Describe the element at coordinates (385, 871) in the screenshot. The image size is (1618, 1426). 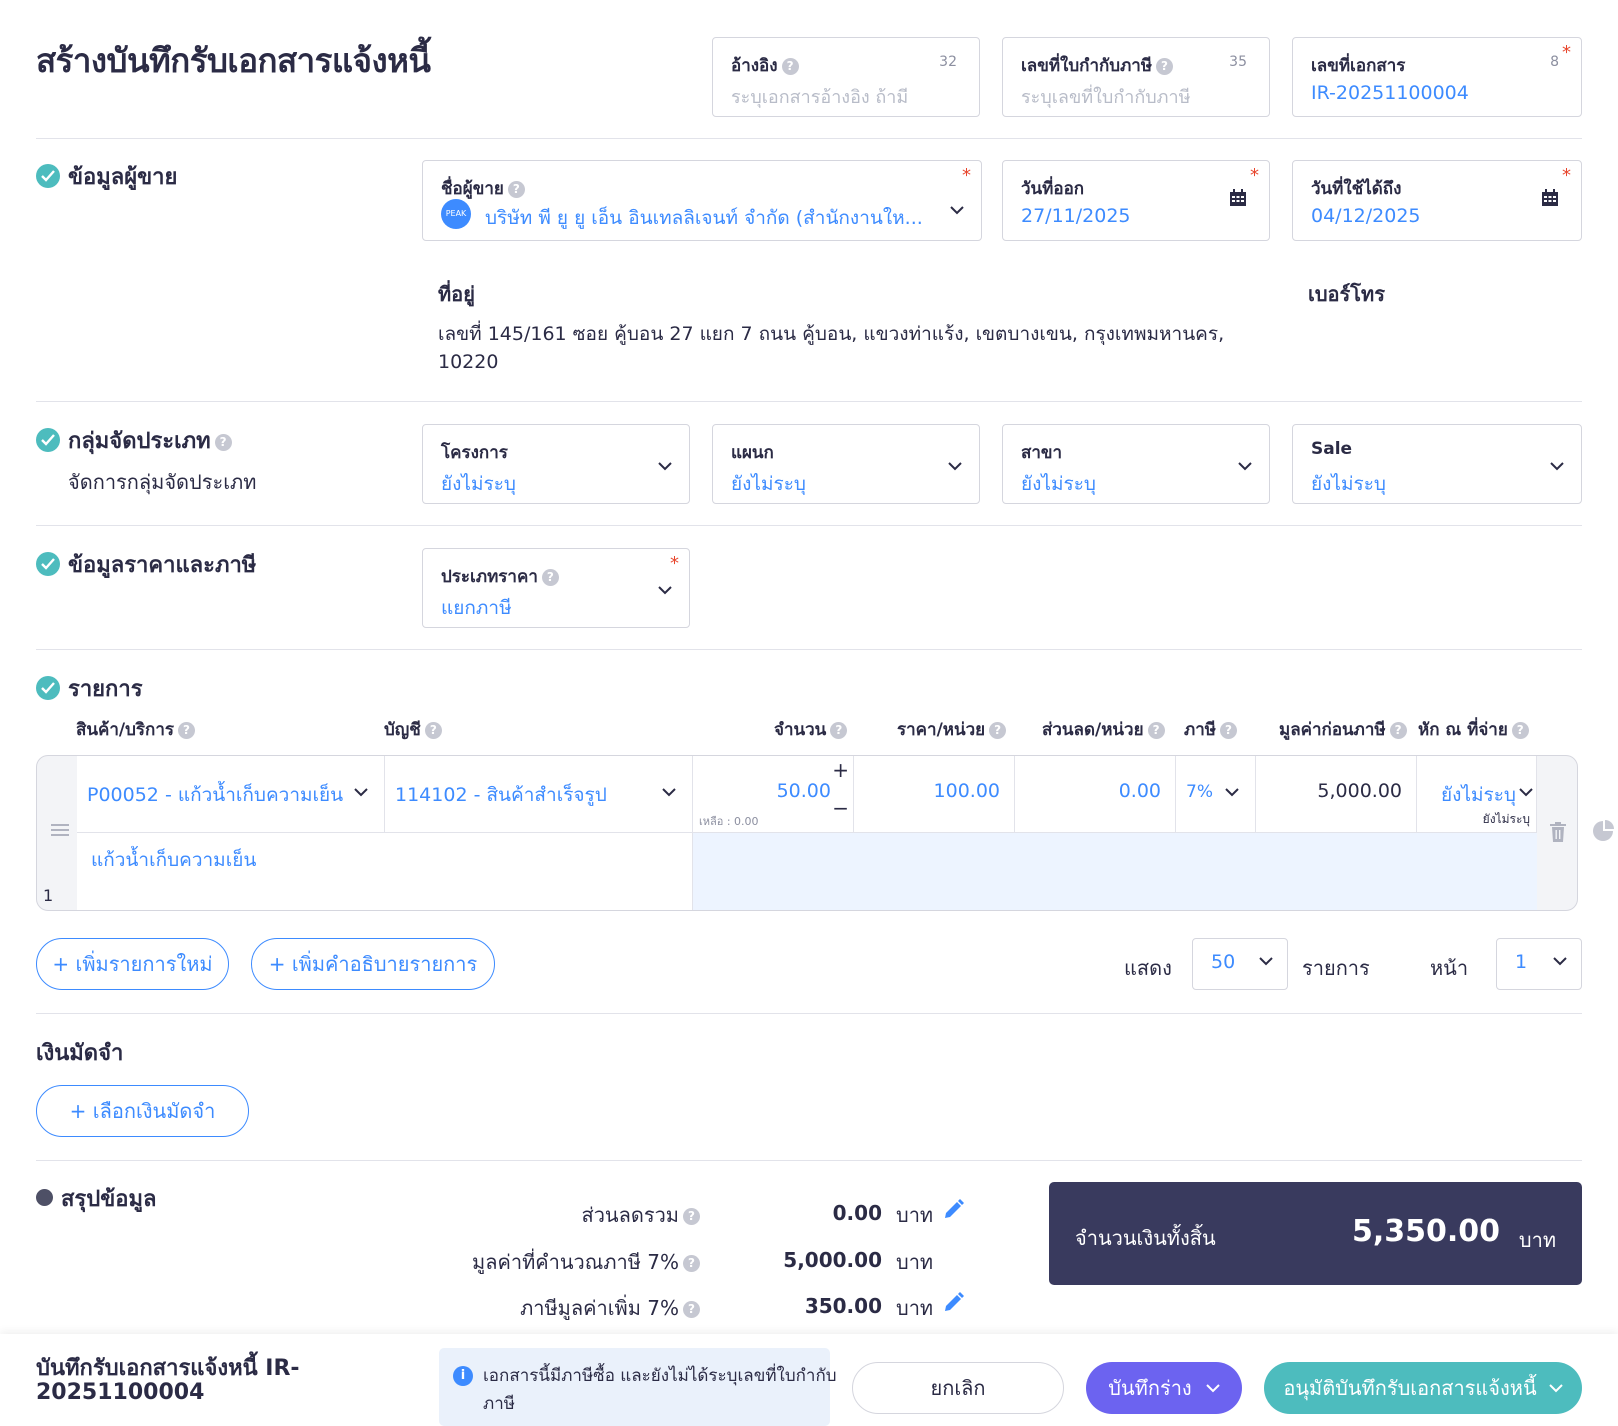
I see `description-cell: แก้วน้ำเก็บความเย็น` at that location.